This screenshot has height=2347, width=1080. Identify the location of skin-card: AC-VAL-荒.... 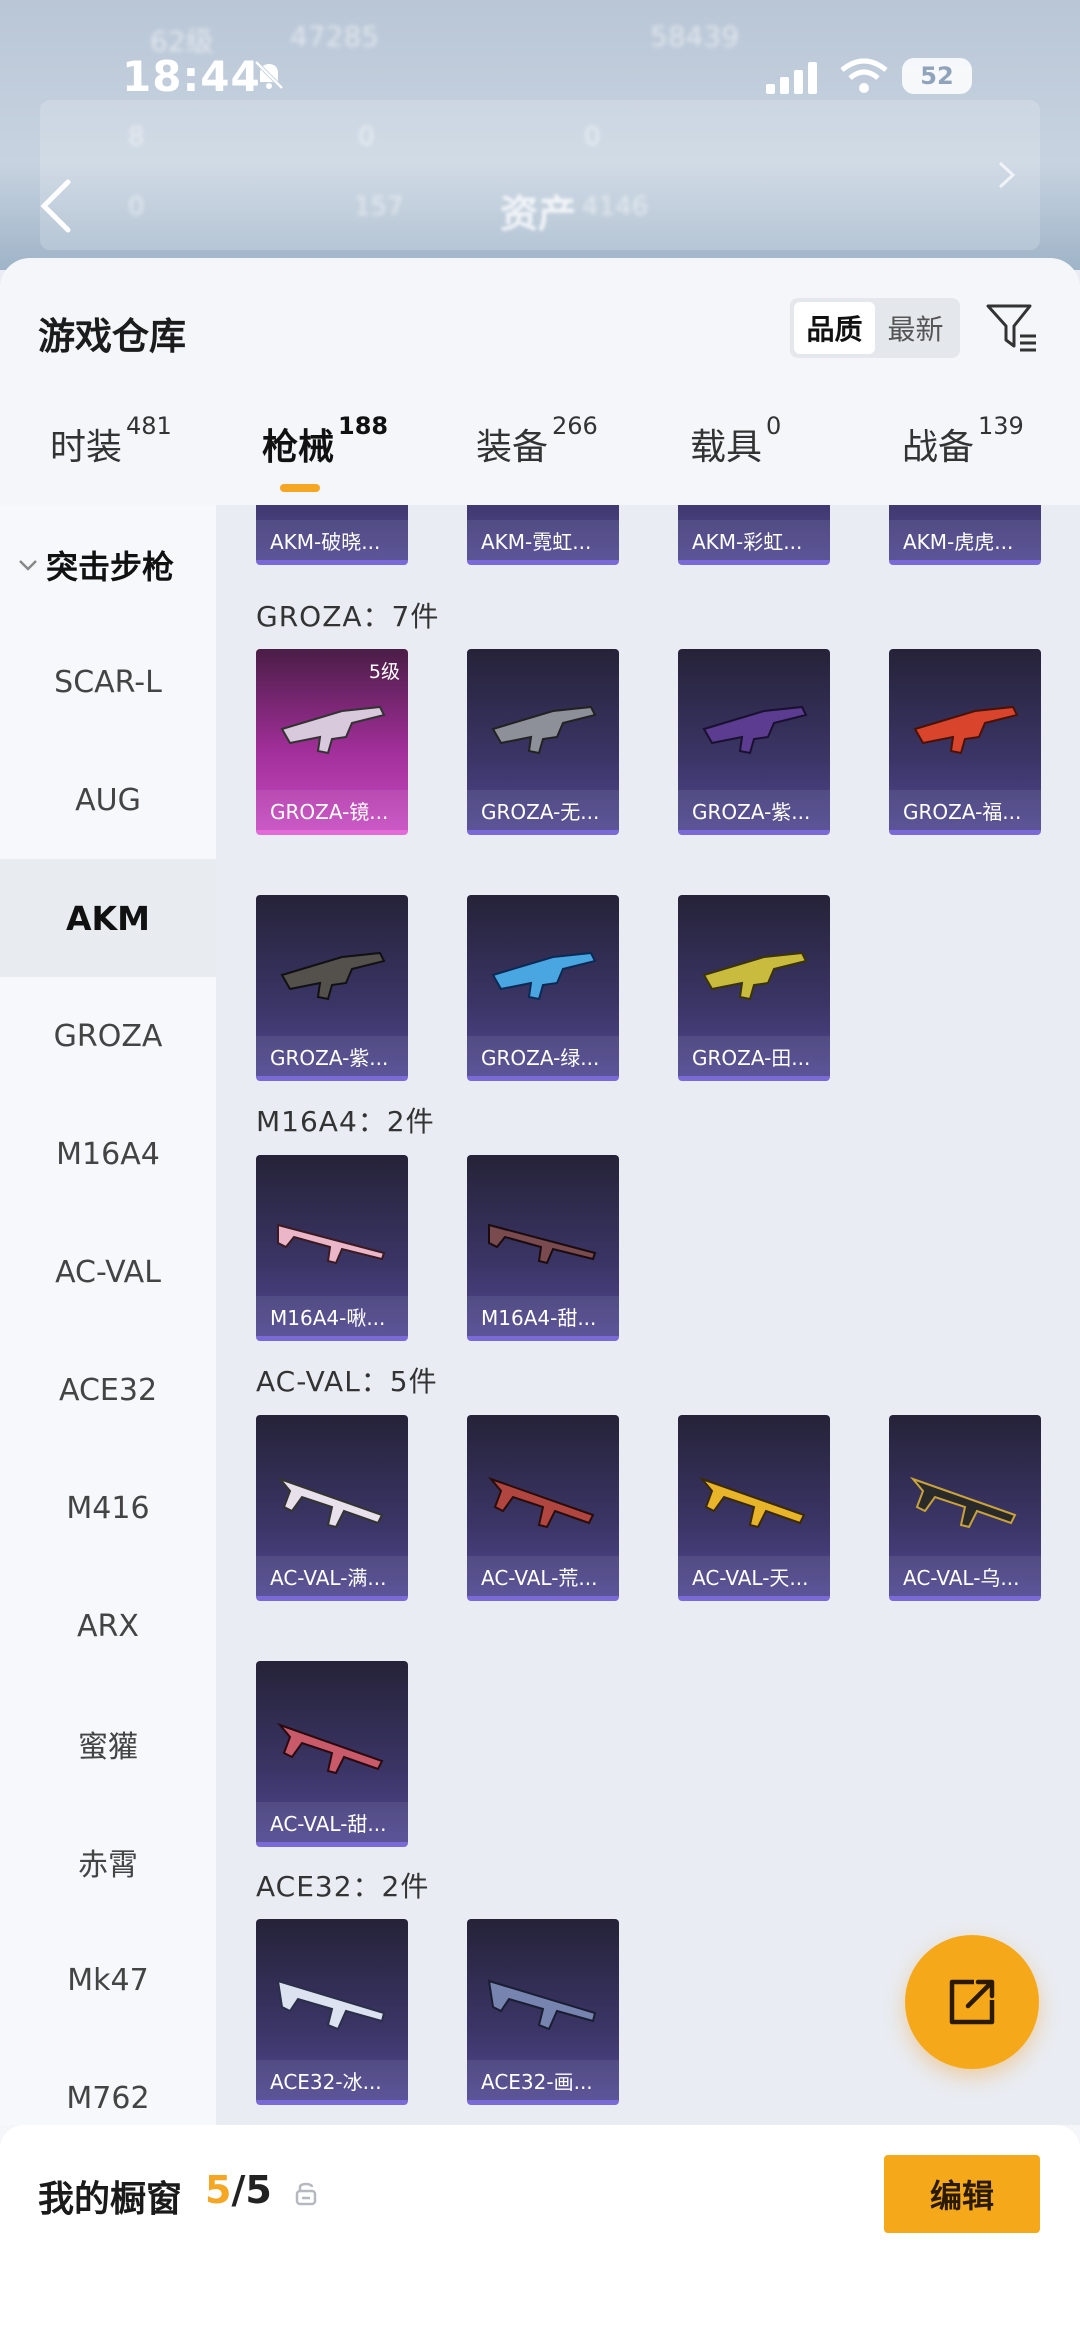
(543, 1508).